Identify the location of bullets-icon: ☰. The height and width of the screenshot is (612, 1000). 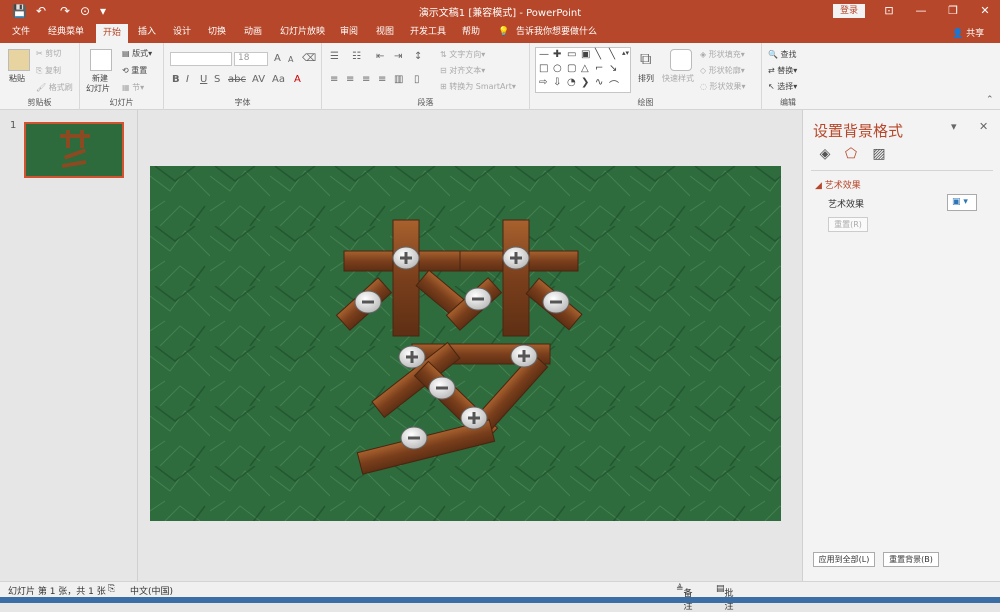
(334, 56).